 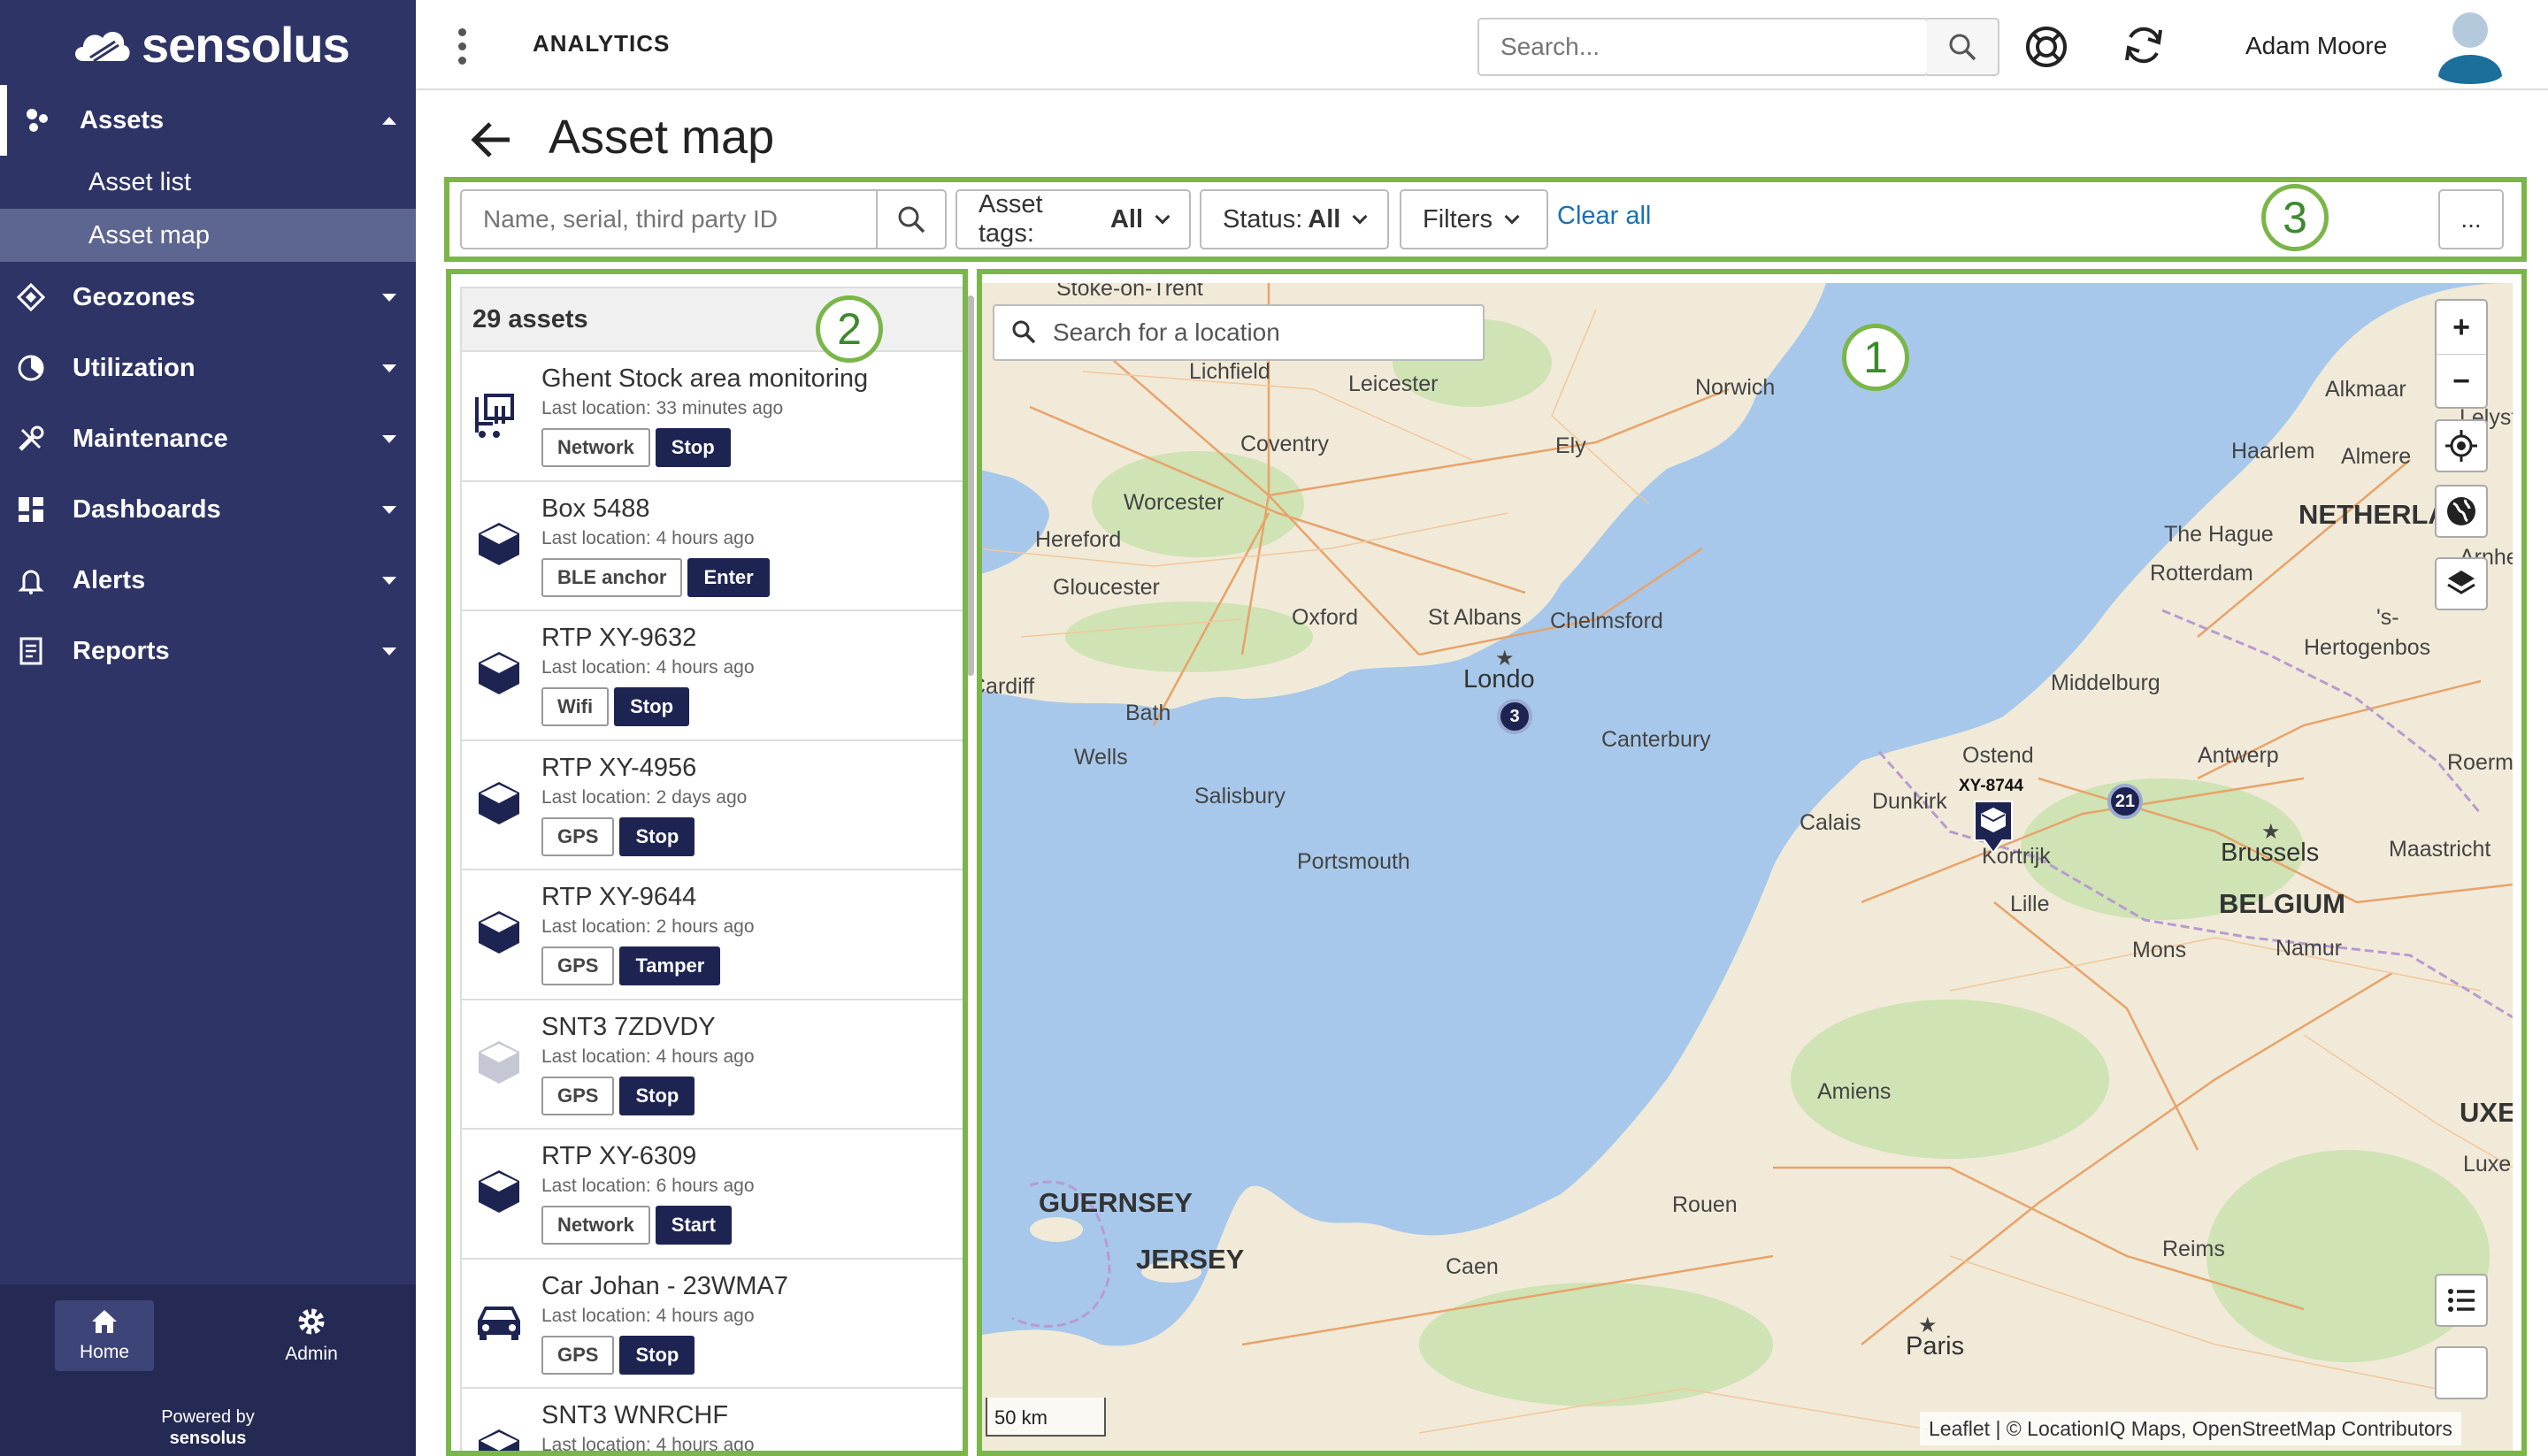 What do you see at coordinates (1514, 716) in the screenshot?
I see `asset-cluster-marker: 3` at bounding box center [1514, 716].